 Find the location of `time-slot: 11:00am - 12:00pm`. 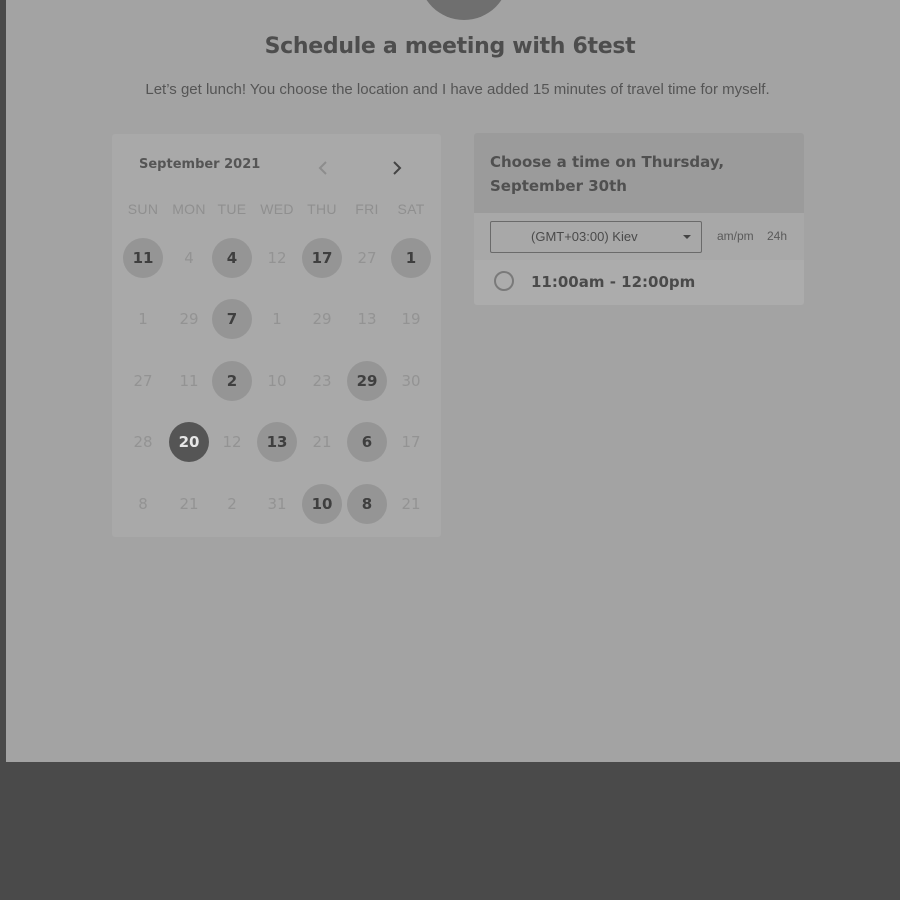

time-slot: 11:00am - 12:00pm is located at coordinates (639, 282).